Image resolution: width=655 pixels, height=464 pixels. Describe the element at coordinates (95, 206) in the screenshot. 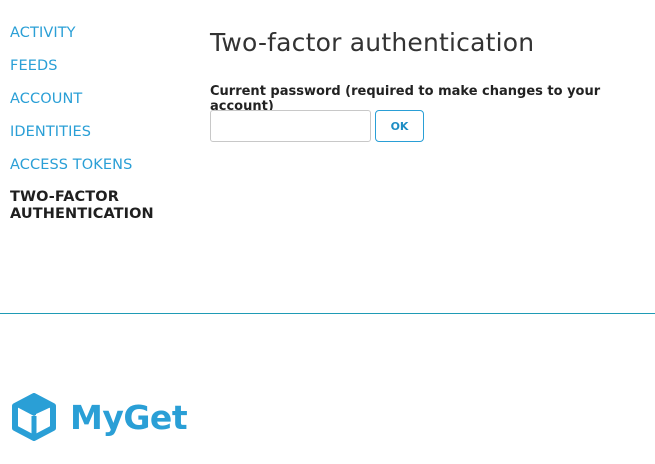

I see `sidebar-item-two-factor-authentication: TWO-FACTOR AUTHENTICATION` at that location.